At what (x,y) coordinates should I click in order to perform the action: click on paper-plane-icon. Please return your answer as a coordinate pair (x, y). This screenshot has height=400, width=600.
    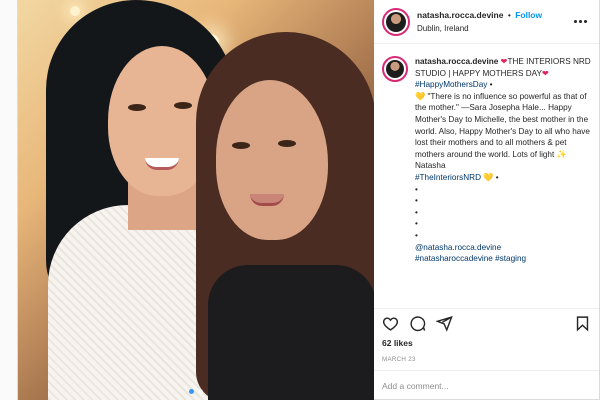
    Looking at the image, I should click on (444, 323).